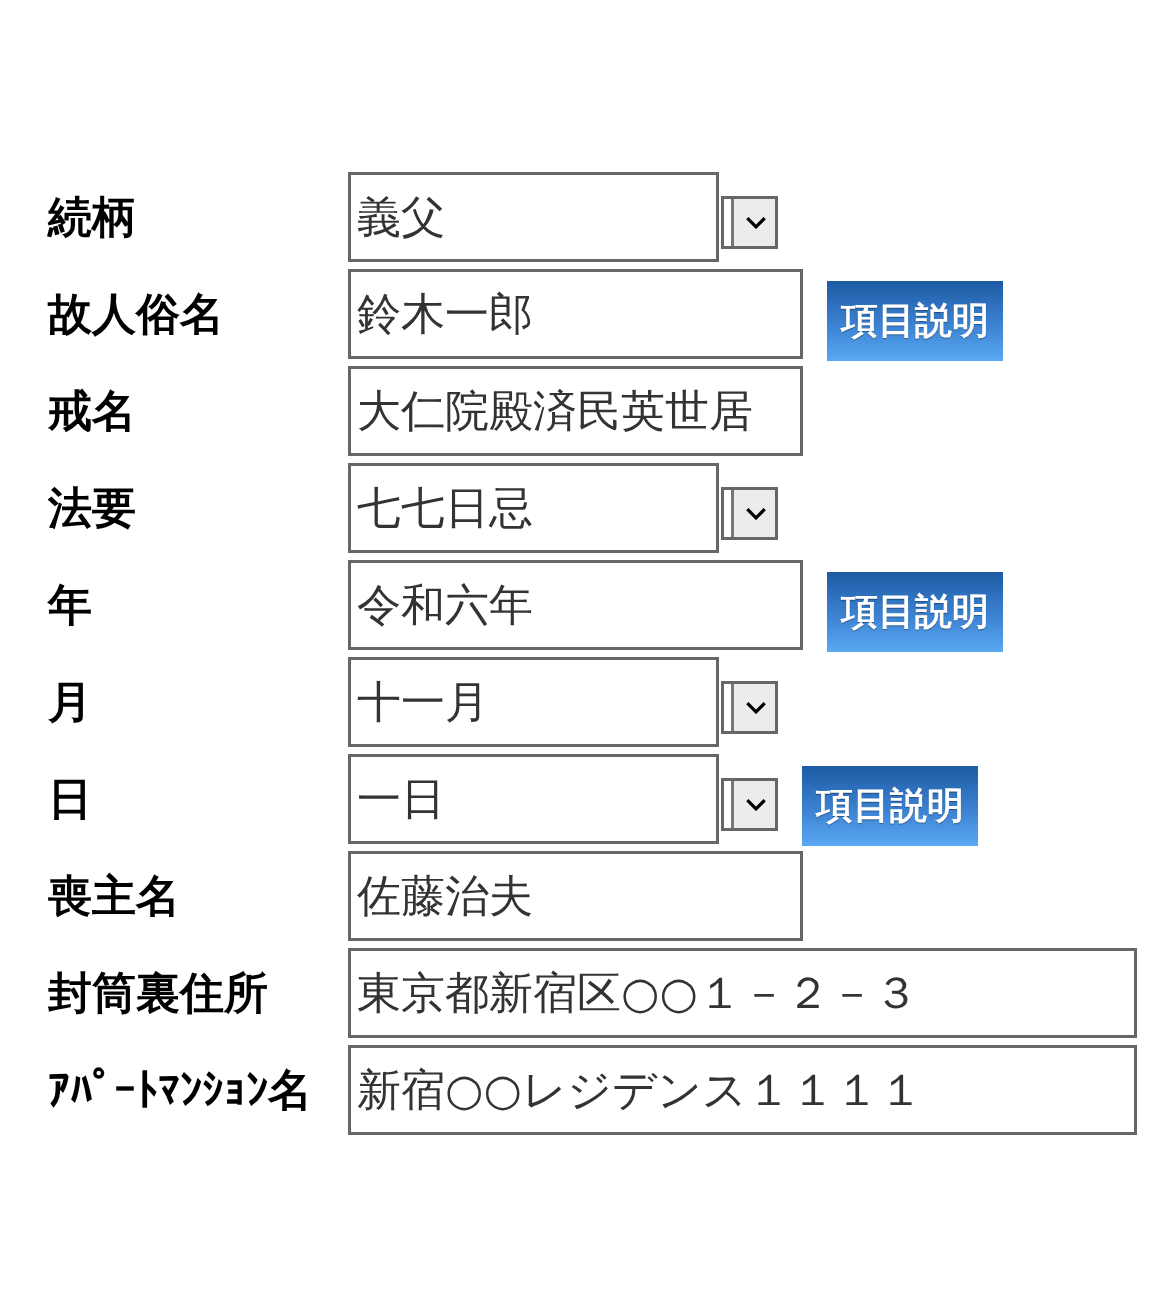 The height and width of the screenshot is (1309, 1162). Describe the element at coordinates (70, 605) in the screenshot. I see `field-label: 年` at that location.